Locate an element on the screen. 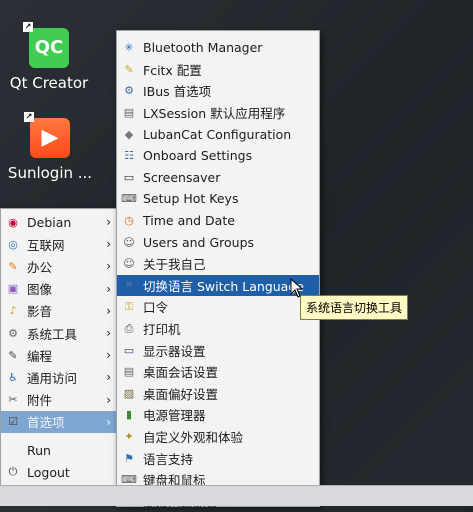 The width and height of the screenshot is (473, 512). menu-item-label: 图像 is located at coordinates (40, 290).